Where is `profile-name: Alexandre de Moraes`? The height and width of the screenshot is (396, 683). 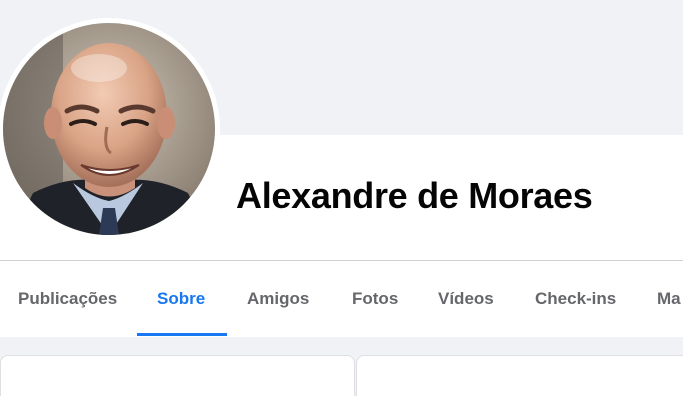 profile-name: Alexandre de Moraes is located at coordinates (414, 195).